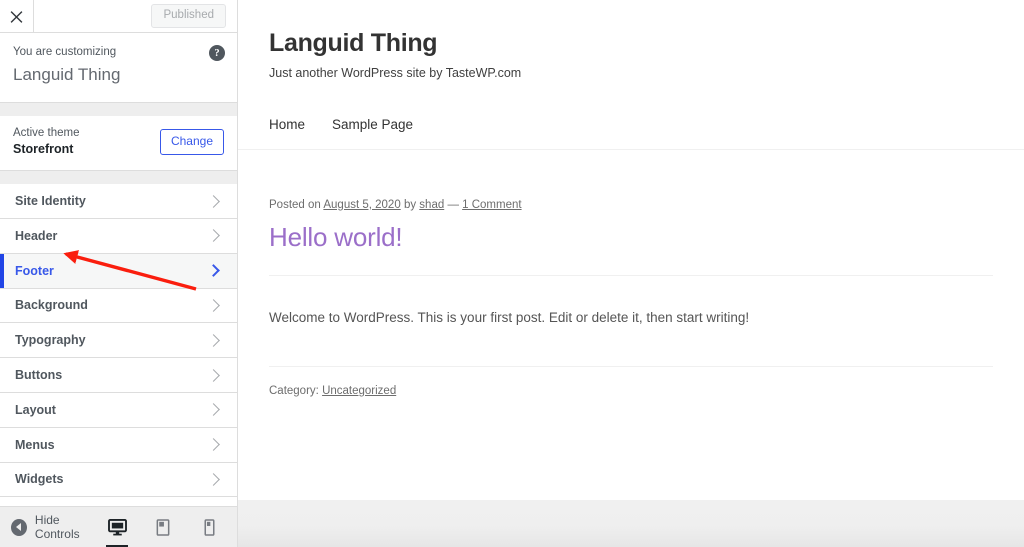  Describe the element at coordinates (50, 201) in the screenshot. I see `sidebar-item-label: Site Identity` at that location.